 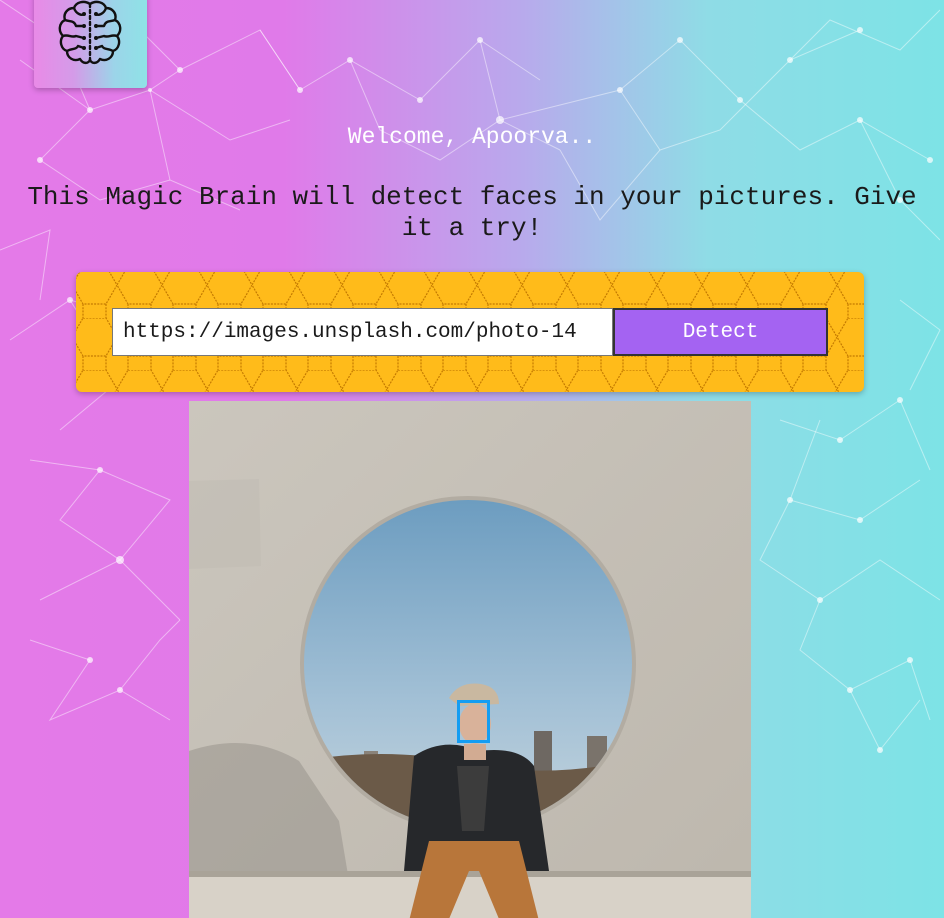 I want to click on image-url-input, so click(x=362, y=332).